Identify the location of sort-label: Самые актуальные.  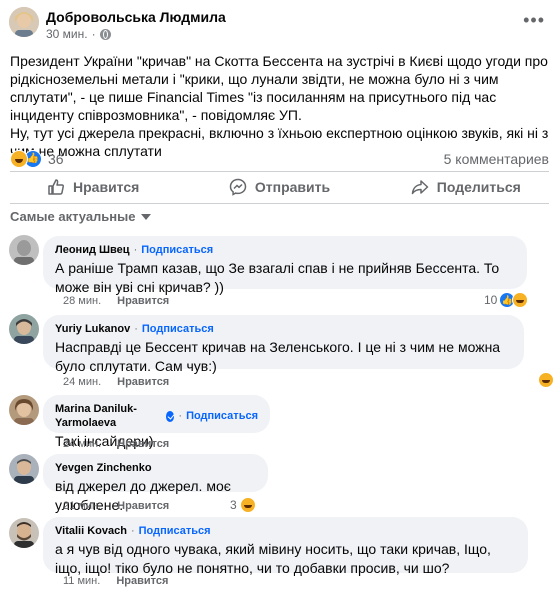
(73, 216).